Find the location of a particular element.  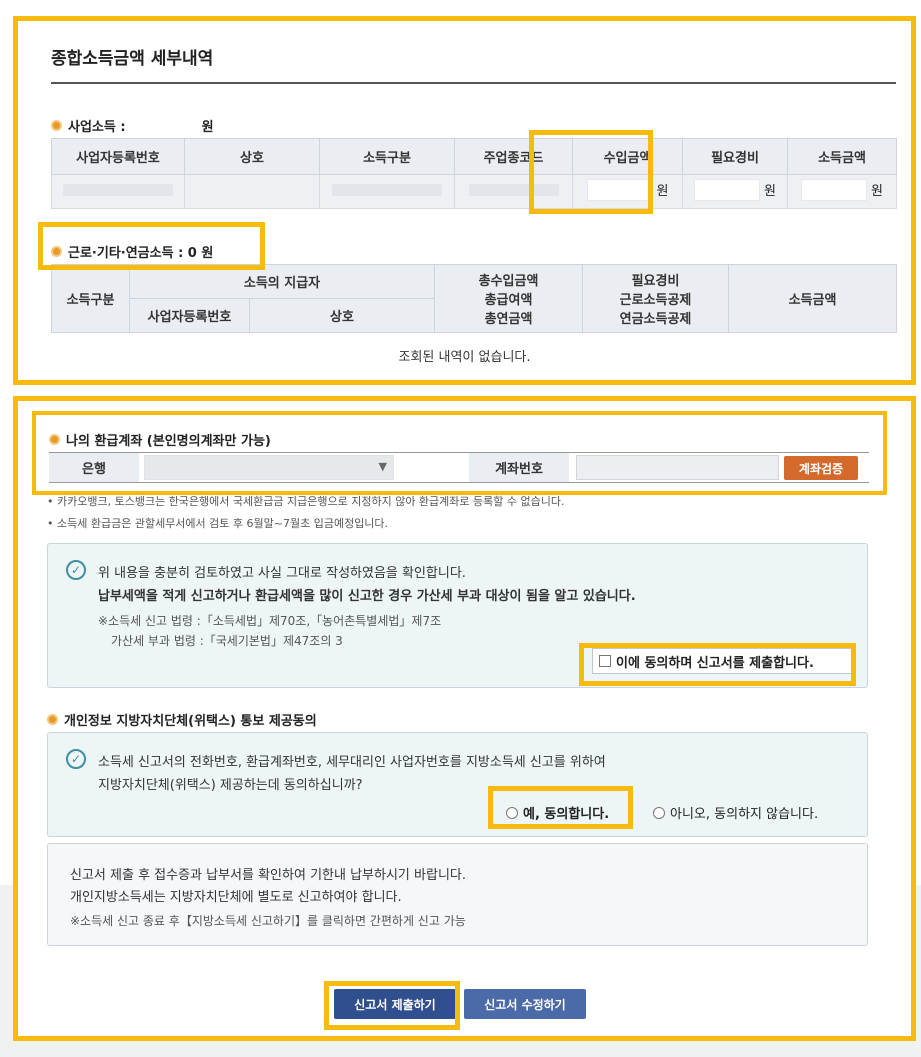

highlight-frame-wage-label is located at coordinates (151, 246).